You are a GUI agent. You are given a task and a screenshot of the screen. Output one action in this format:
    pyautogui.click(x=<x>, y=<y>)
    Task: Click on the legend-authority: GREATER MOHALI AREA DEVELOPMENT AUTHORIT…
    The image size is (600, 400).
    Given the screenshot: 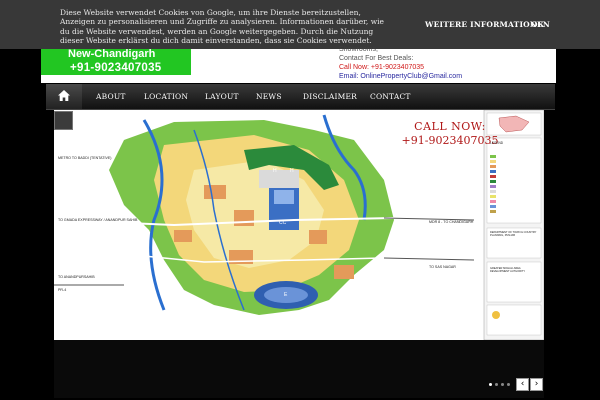 What is the action you would take?
    pyautogui.click(x=508, y=270)
    